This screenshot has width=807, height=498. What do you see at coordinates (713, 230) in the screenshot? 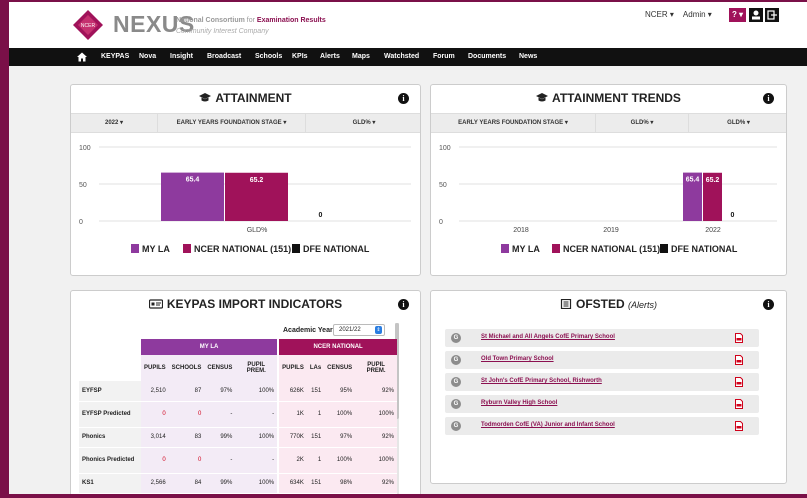
I see `x-tick-label: 2022` at bounding box center [713, 230].